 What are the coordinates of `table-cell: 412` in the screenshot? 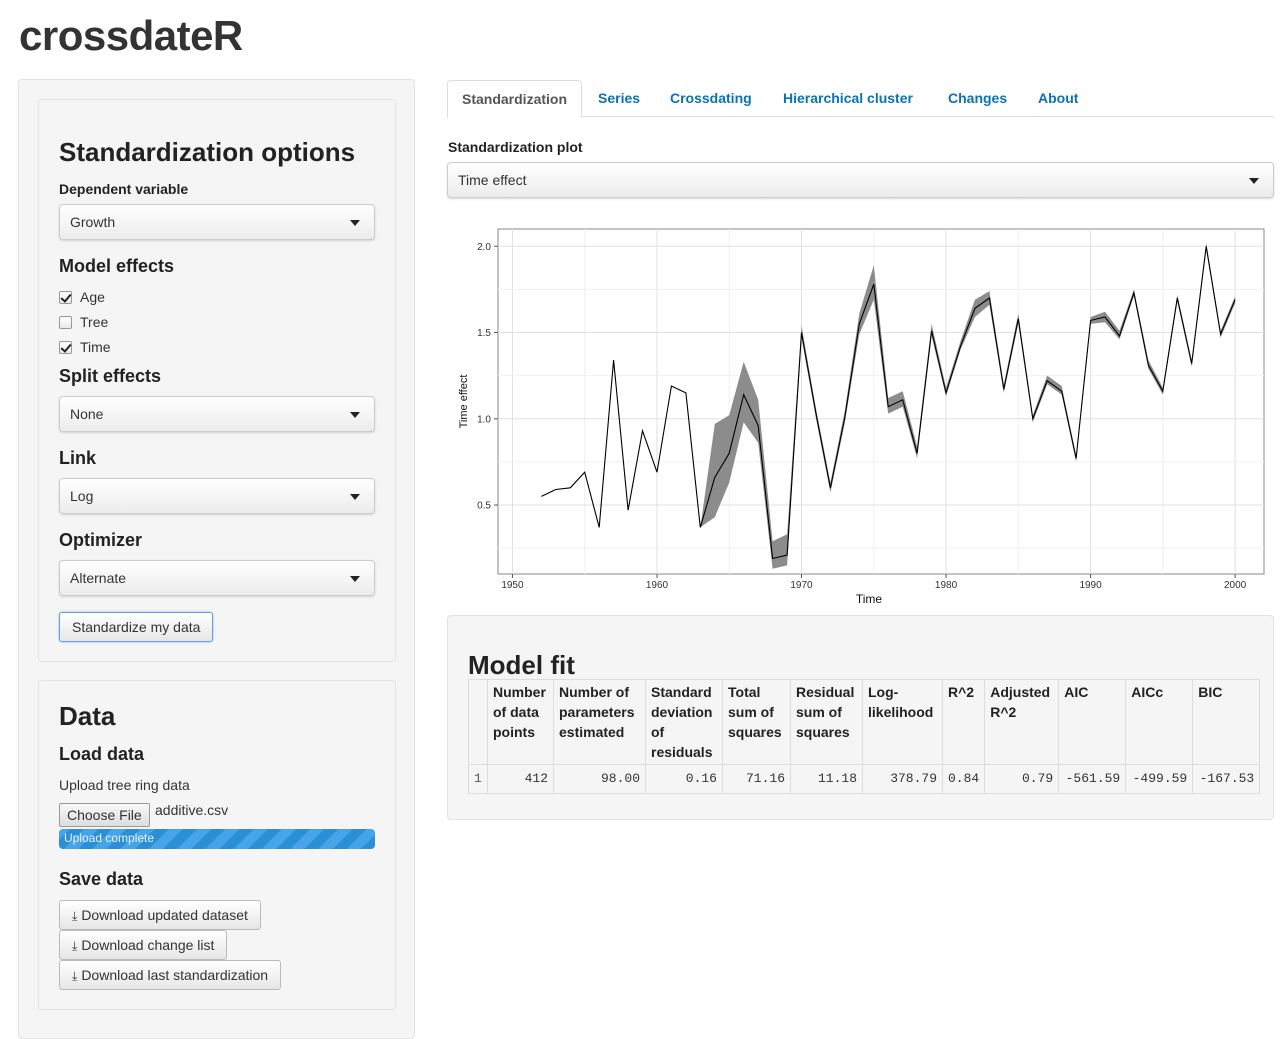 It's located at (520, 779).